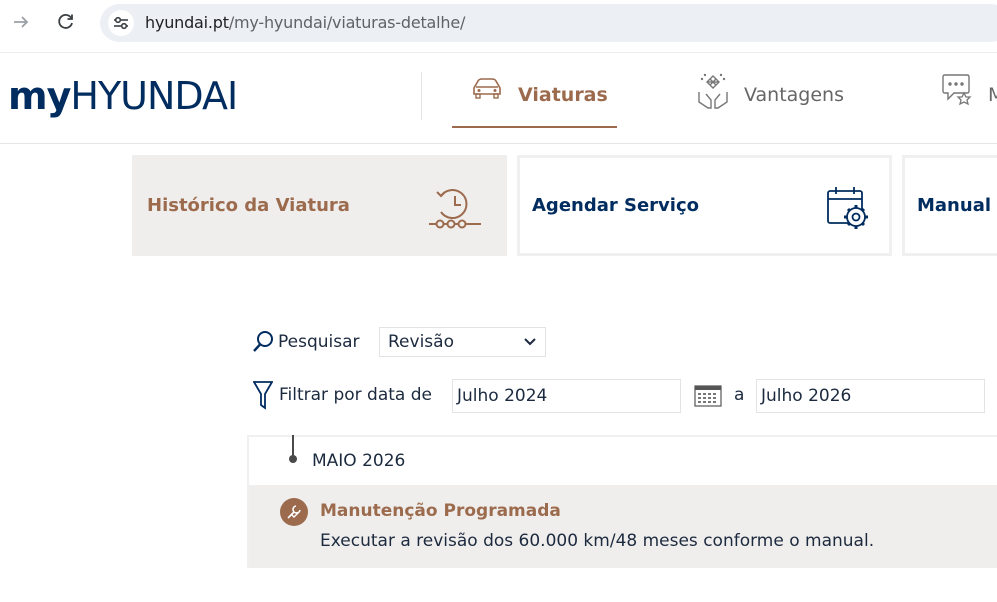  What do you see at coordinates (355, 395) in the screenshot?
I see `date-filter-label: Filtrar por data de` at bounding box center [355, 395].